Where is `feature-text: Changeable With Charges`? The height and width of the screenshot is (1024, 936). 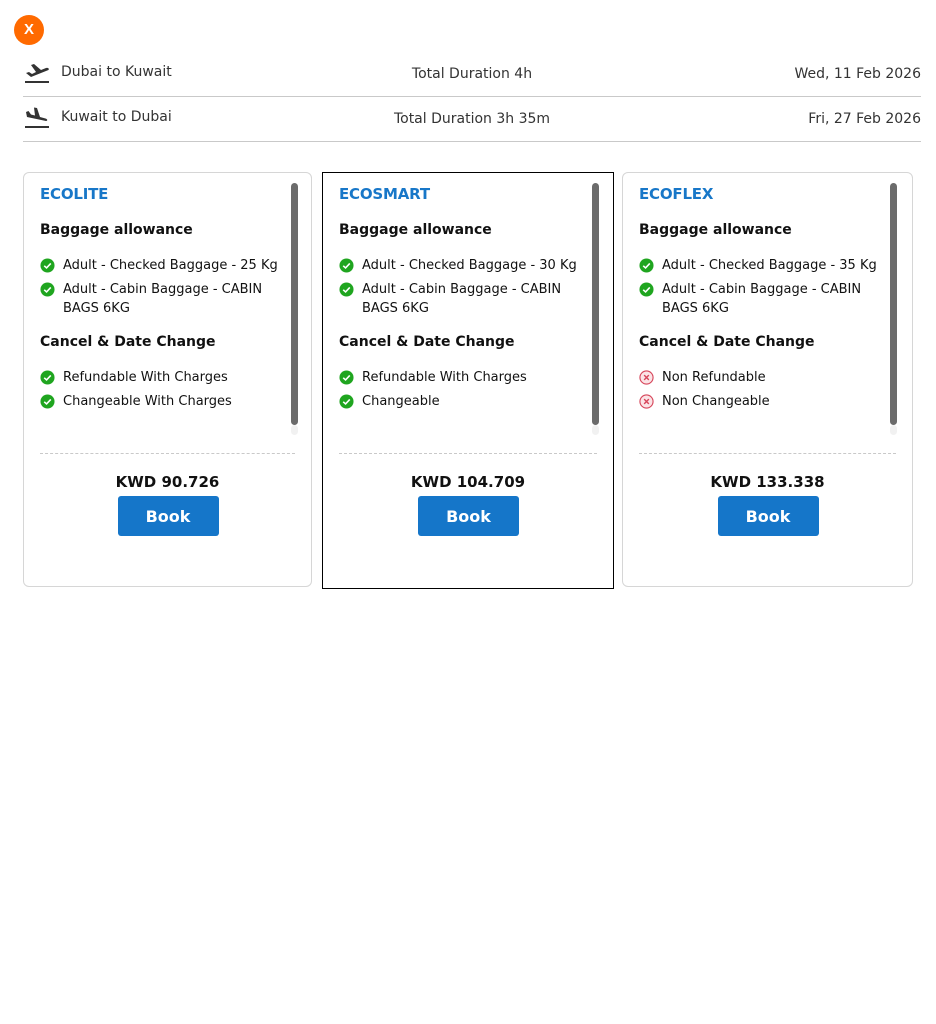 feature-text: Changeable With Charges is located at coordinates (147, 401).